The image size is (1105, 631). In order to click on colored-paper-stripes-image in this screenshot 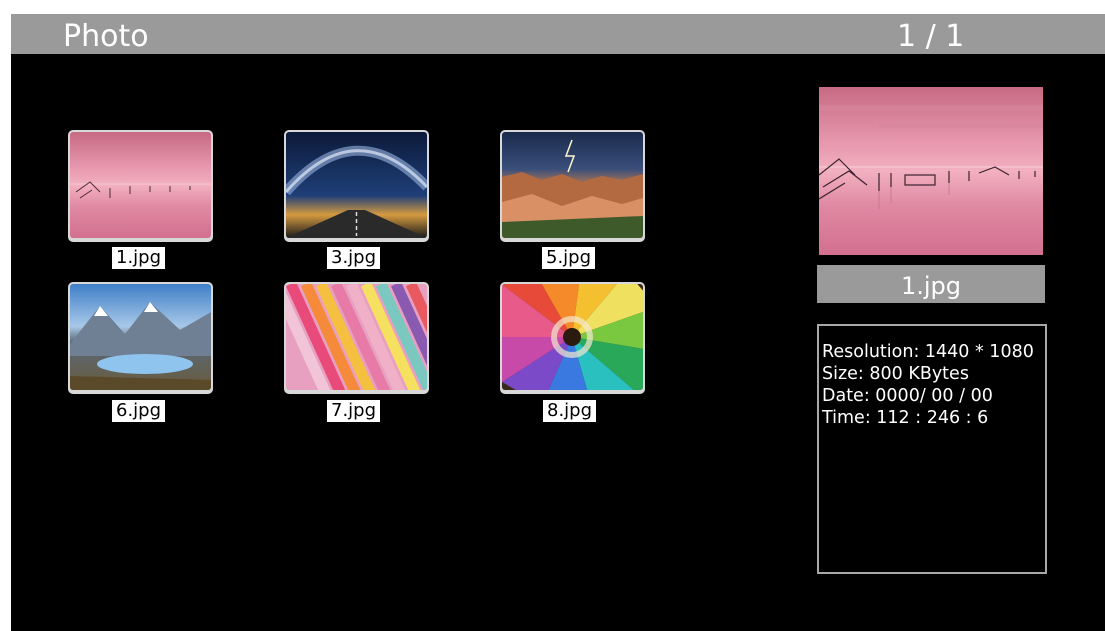, I will do `click(356, 337)`.